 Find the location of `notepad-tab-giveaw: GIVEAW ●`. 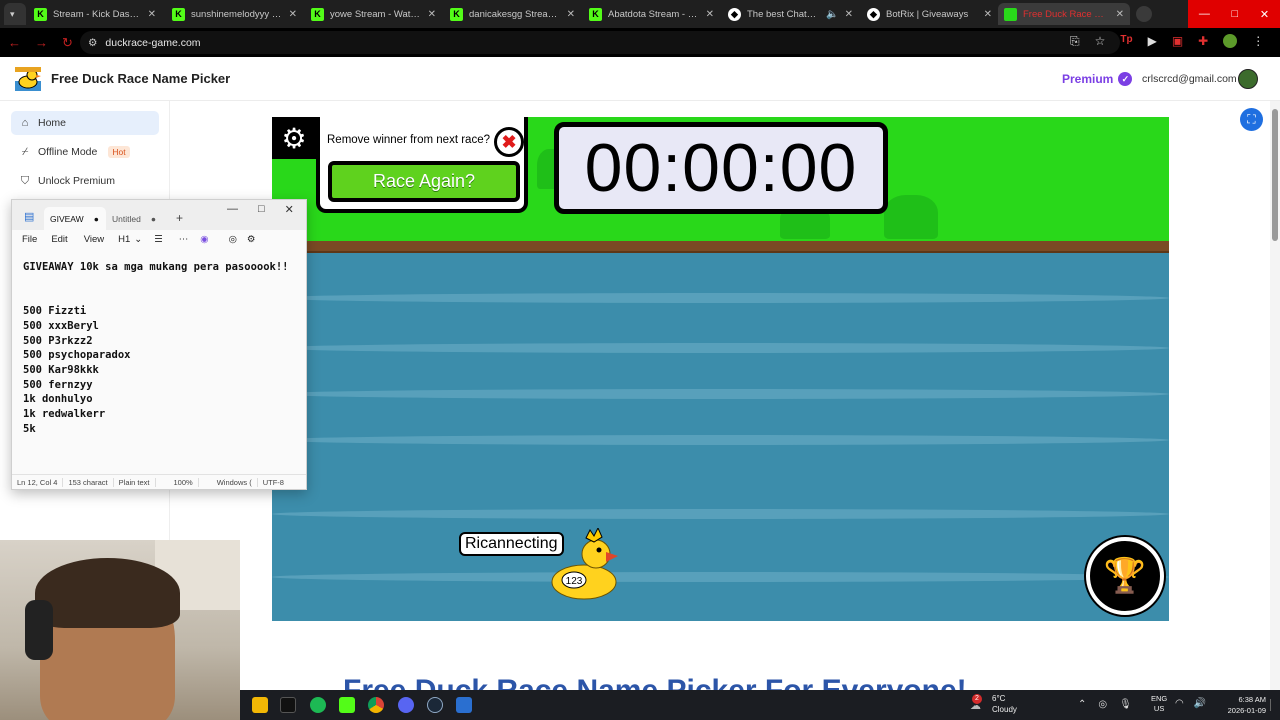

notepad-tab-giveaw: GIVEAW ● is located at coordinates (75, 218).